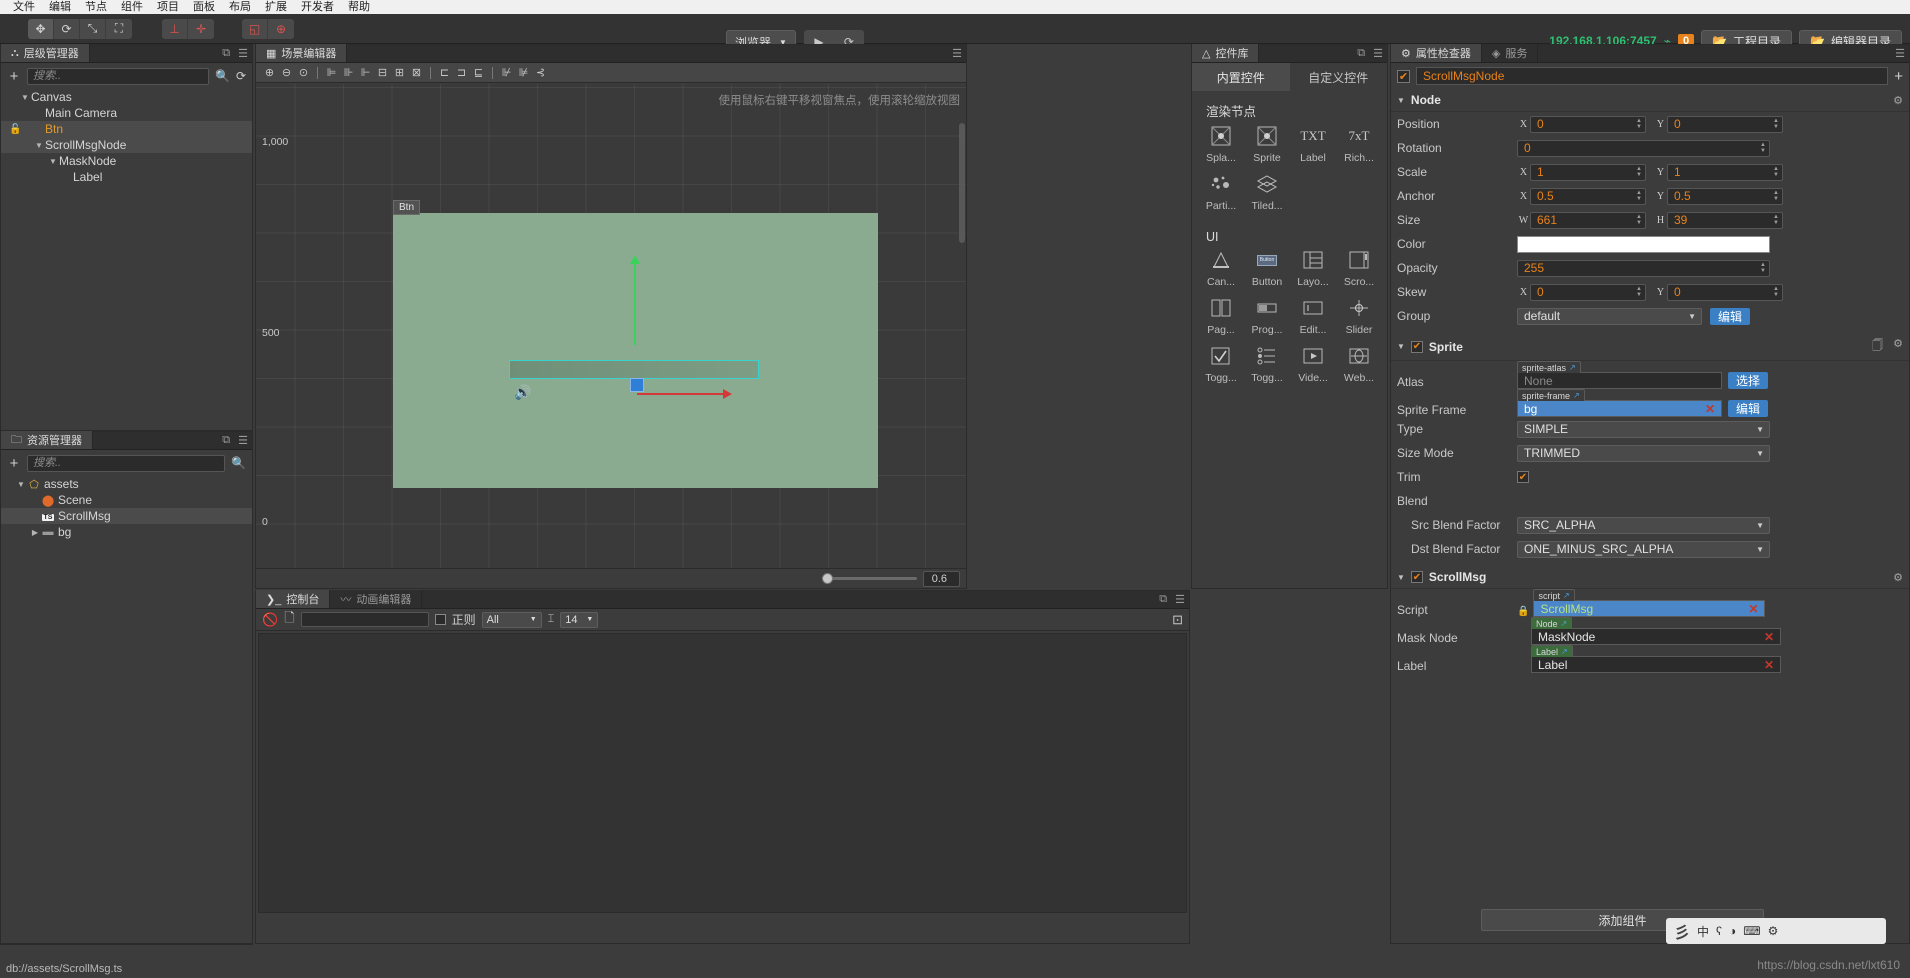 Image resolution: width=1910 pixels, height=978 pixels. Describe the element at coordinates (1748, 380) in the screenshot. I see `atlas-select-button: 选择` at that location.